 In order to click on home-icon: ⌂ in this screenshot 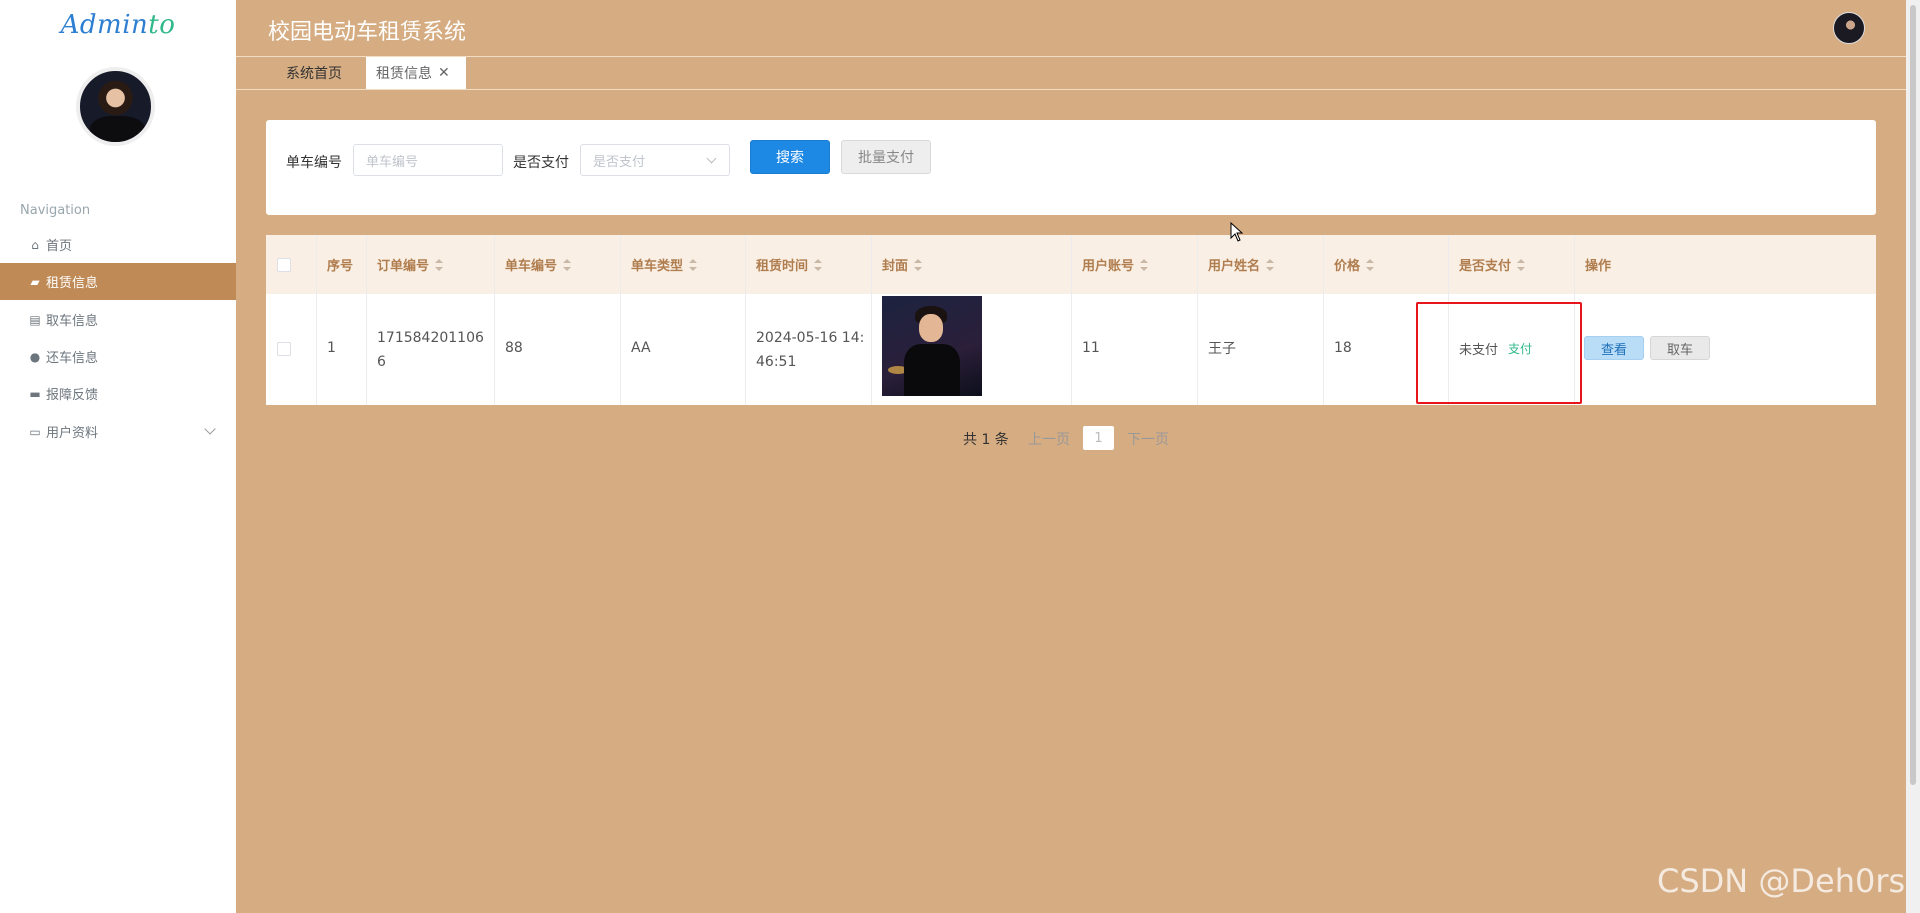, I will do `click(35, 244)`.